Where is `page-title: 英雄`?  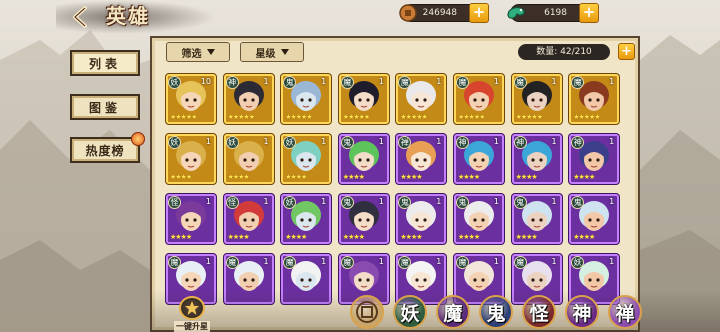 page-title: 英雄 is located at coordinates (128, 16).